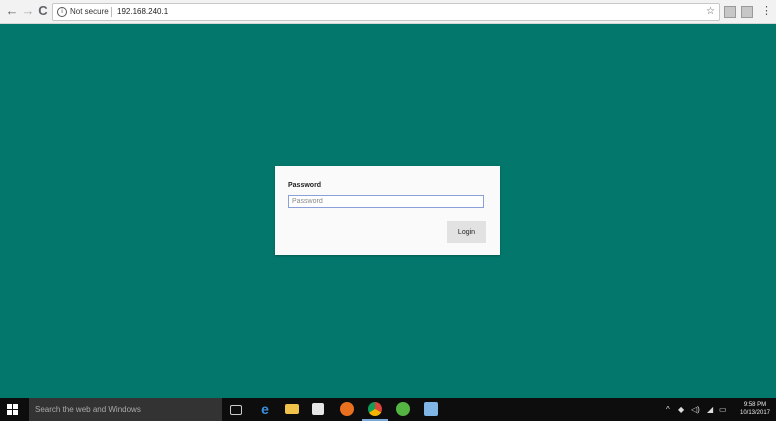 The height and width of the screenshot is (421, 776). I want to click on address-bar: i Not secure 192.168.240.1 ☆, so click(386, 12).